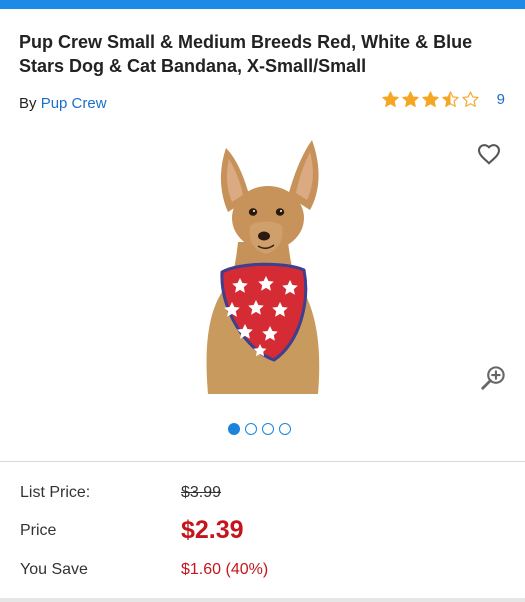 Image resolution: width=525 pixels, height=602 pixels. What do you see at coordinates (225, 569) in the screenshot?
I see `you-save-value: $1.60 (40%)` at bounding box center [225, 569].